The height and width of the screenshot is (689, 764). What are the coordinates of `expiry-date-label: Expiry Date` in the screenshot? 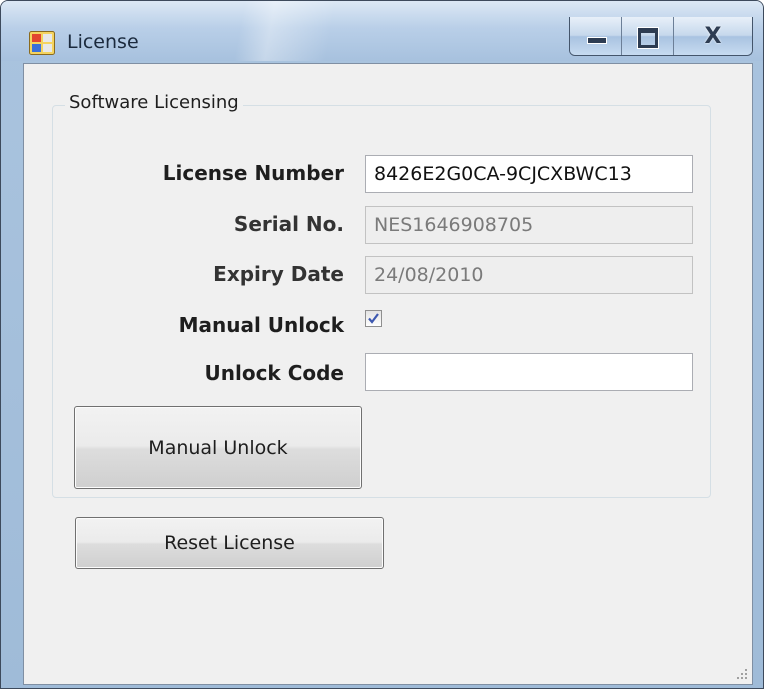 It's located at (278, 274).